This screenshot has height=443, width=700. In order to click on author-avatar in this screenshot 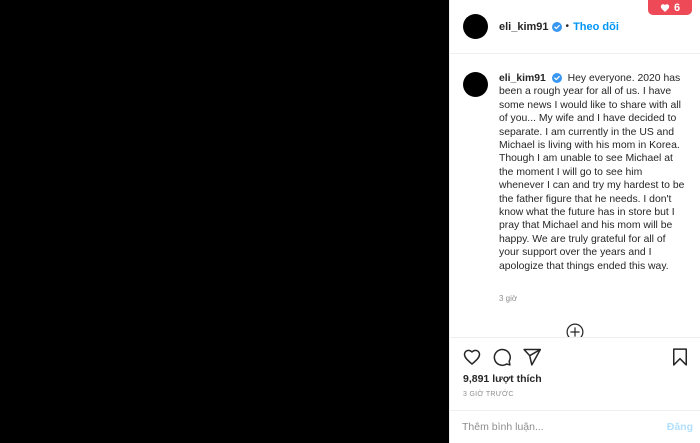, I will do `click(475, 26)`.